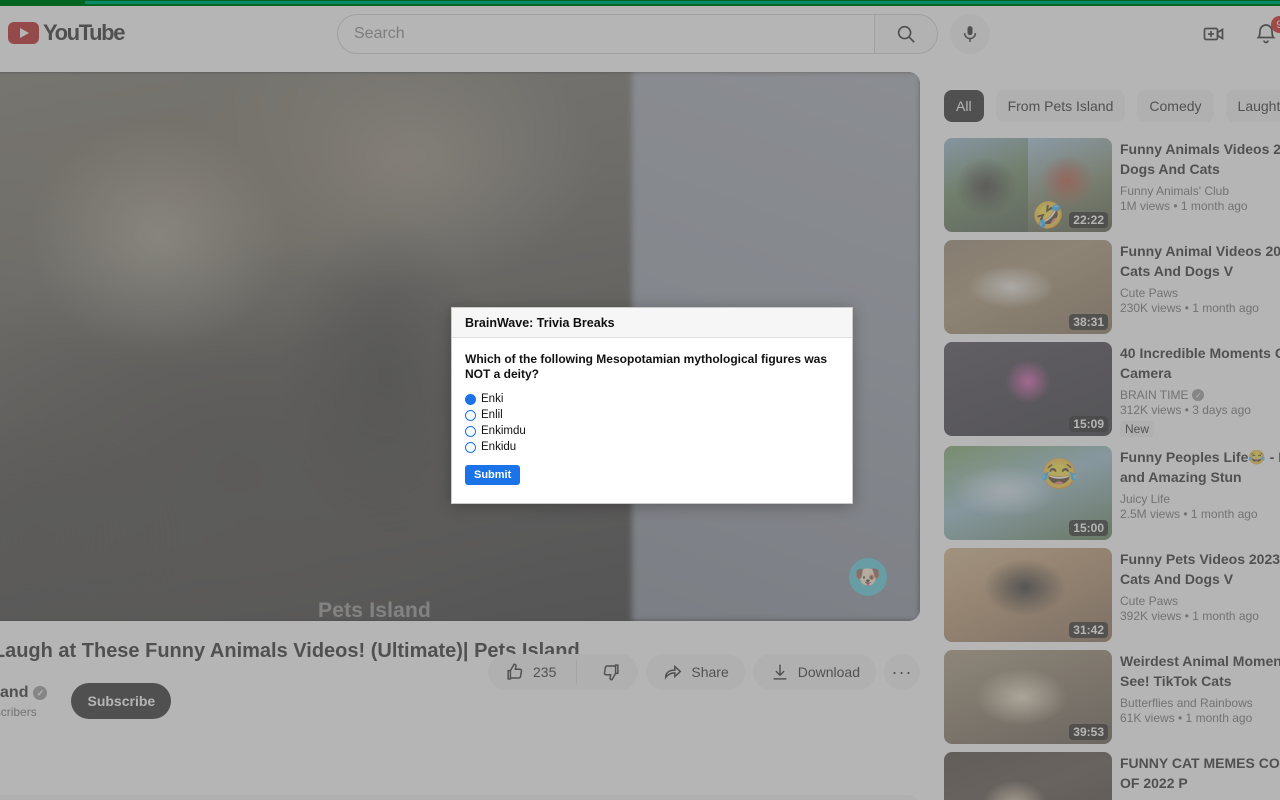 This screenshot has width=1280, height=800. Describe the element at coordinates (515, 671) in the screenshot. I see `thumbs-up-icon` at that location.